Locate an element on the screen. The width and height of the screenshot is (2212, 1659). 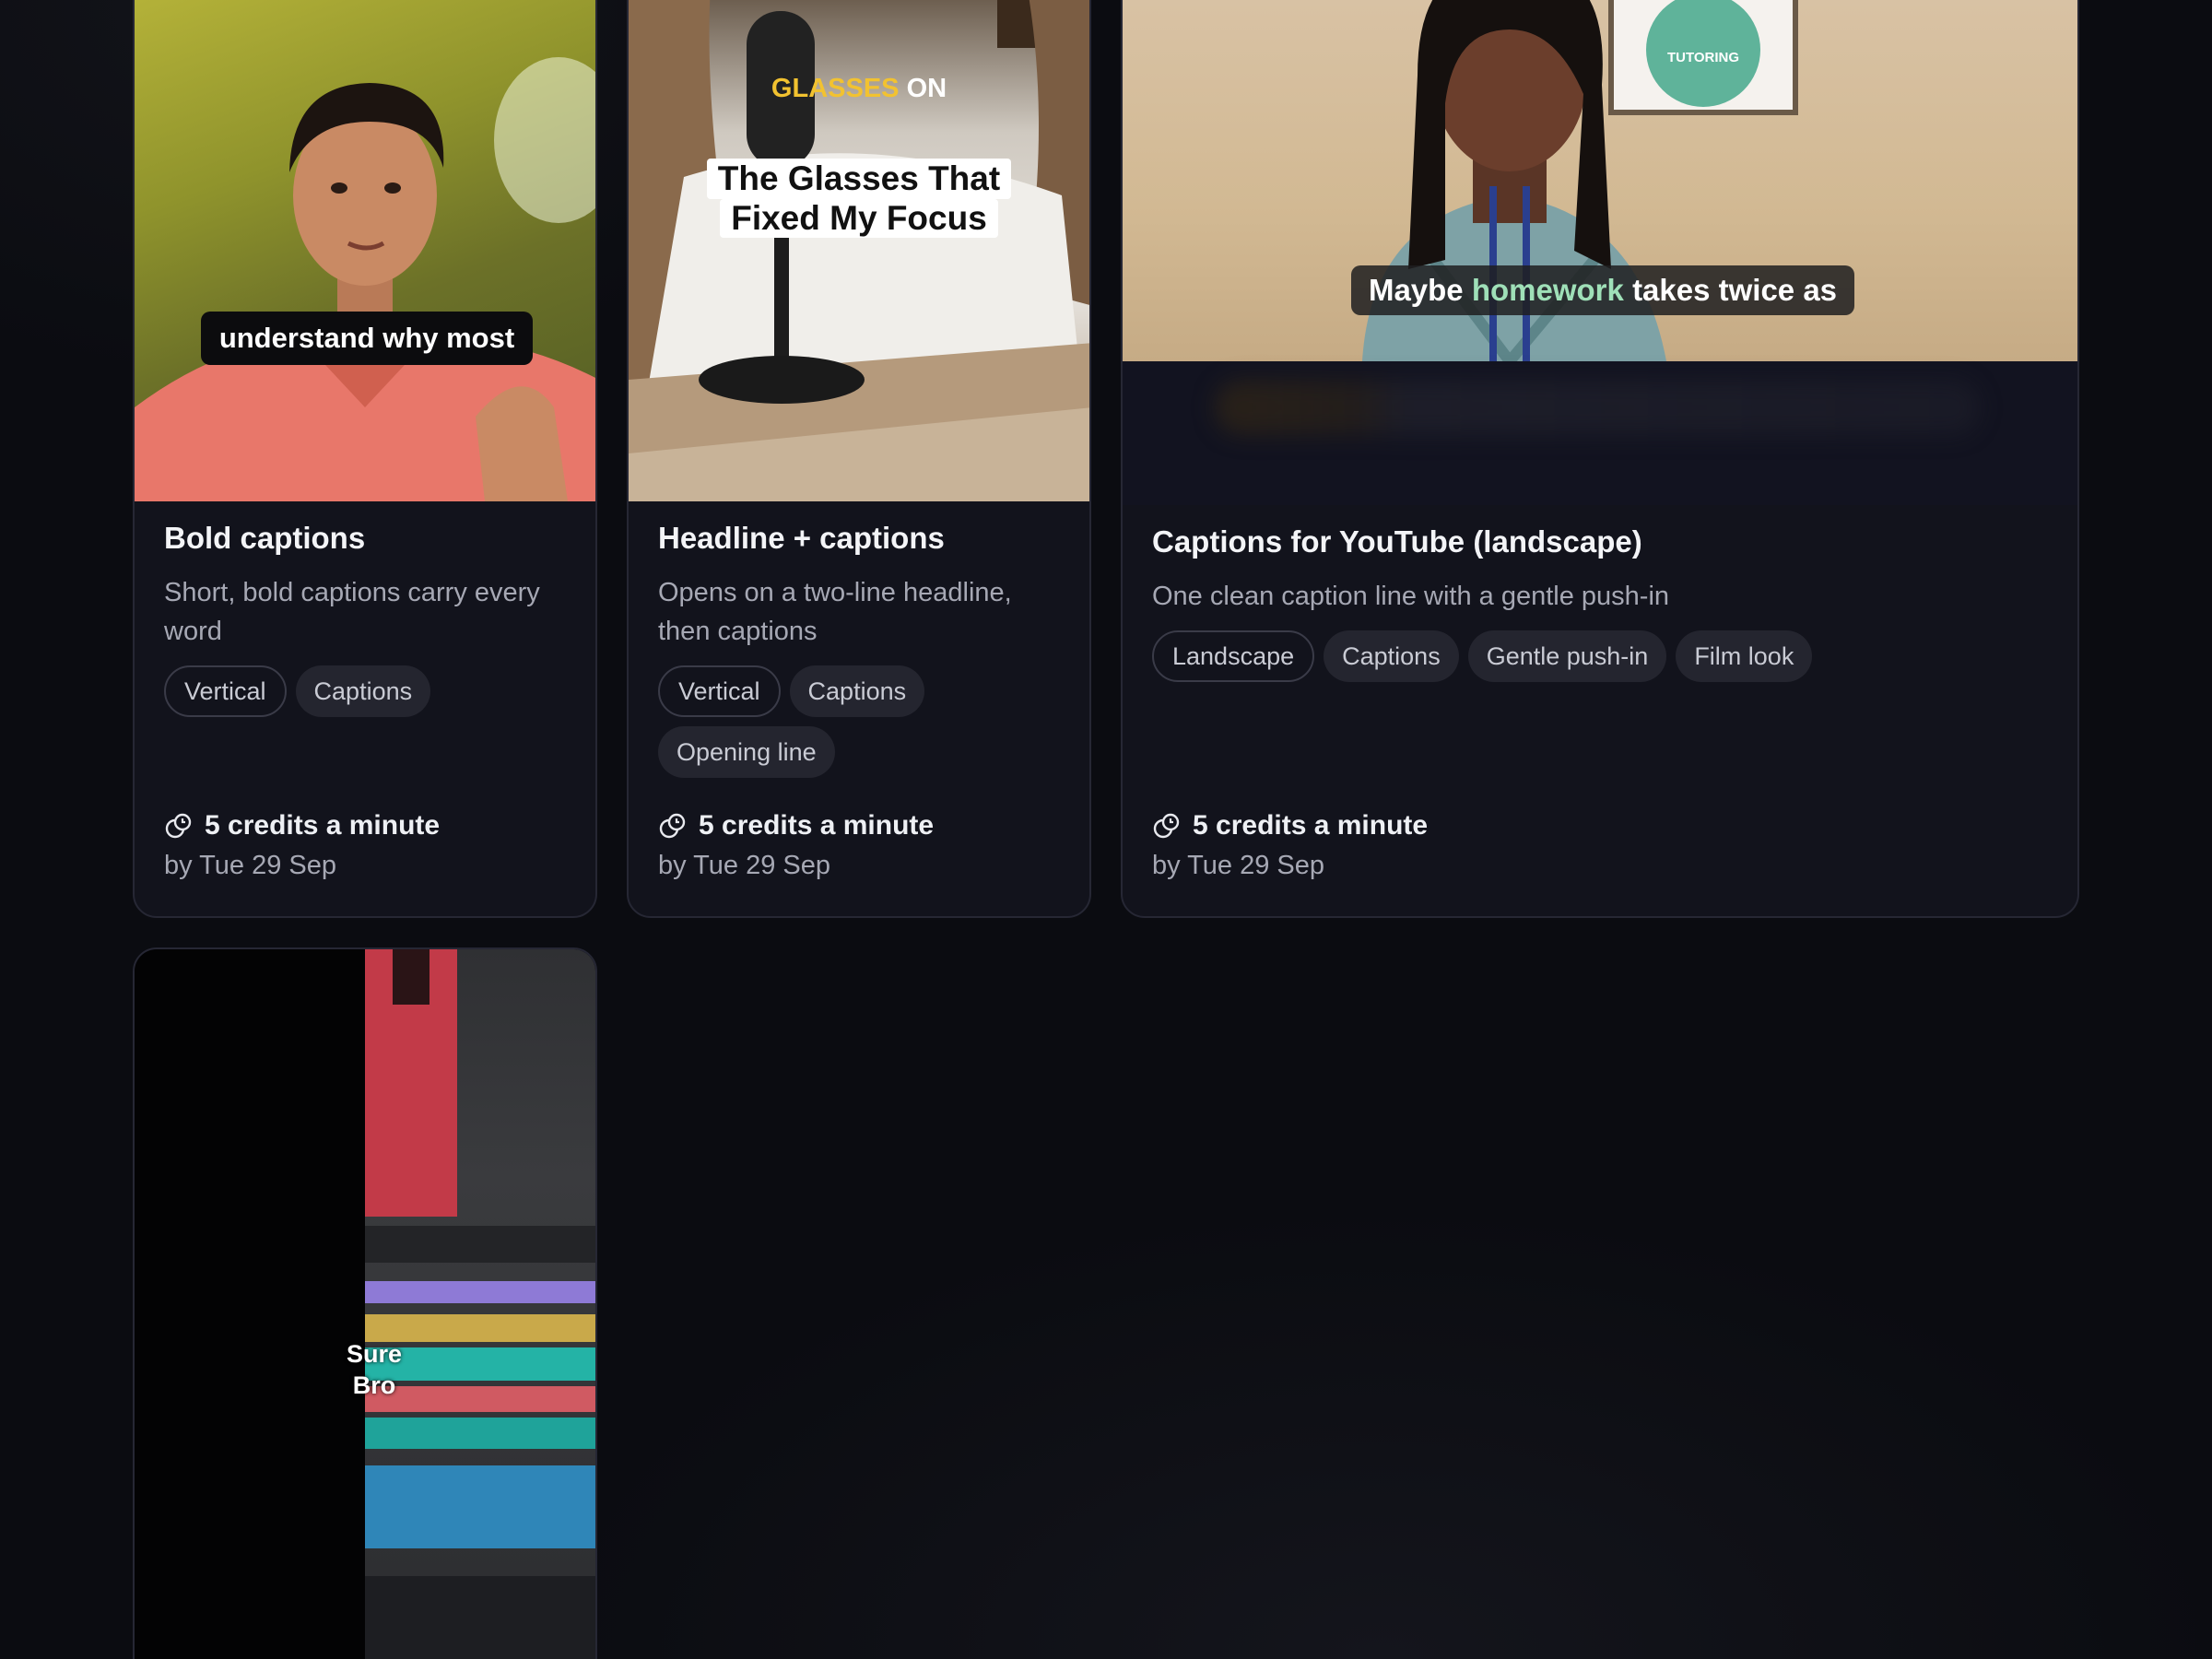
card-title: Headline + captions is located at coordinates (801, 538).